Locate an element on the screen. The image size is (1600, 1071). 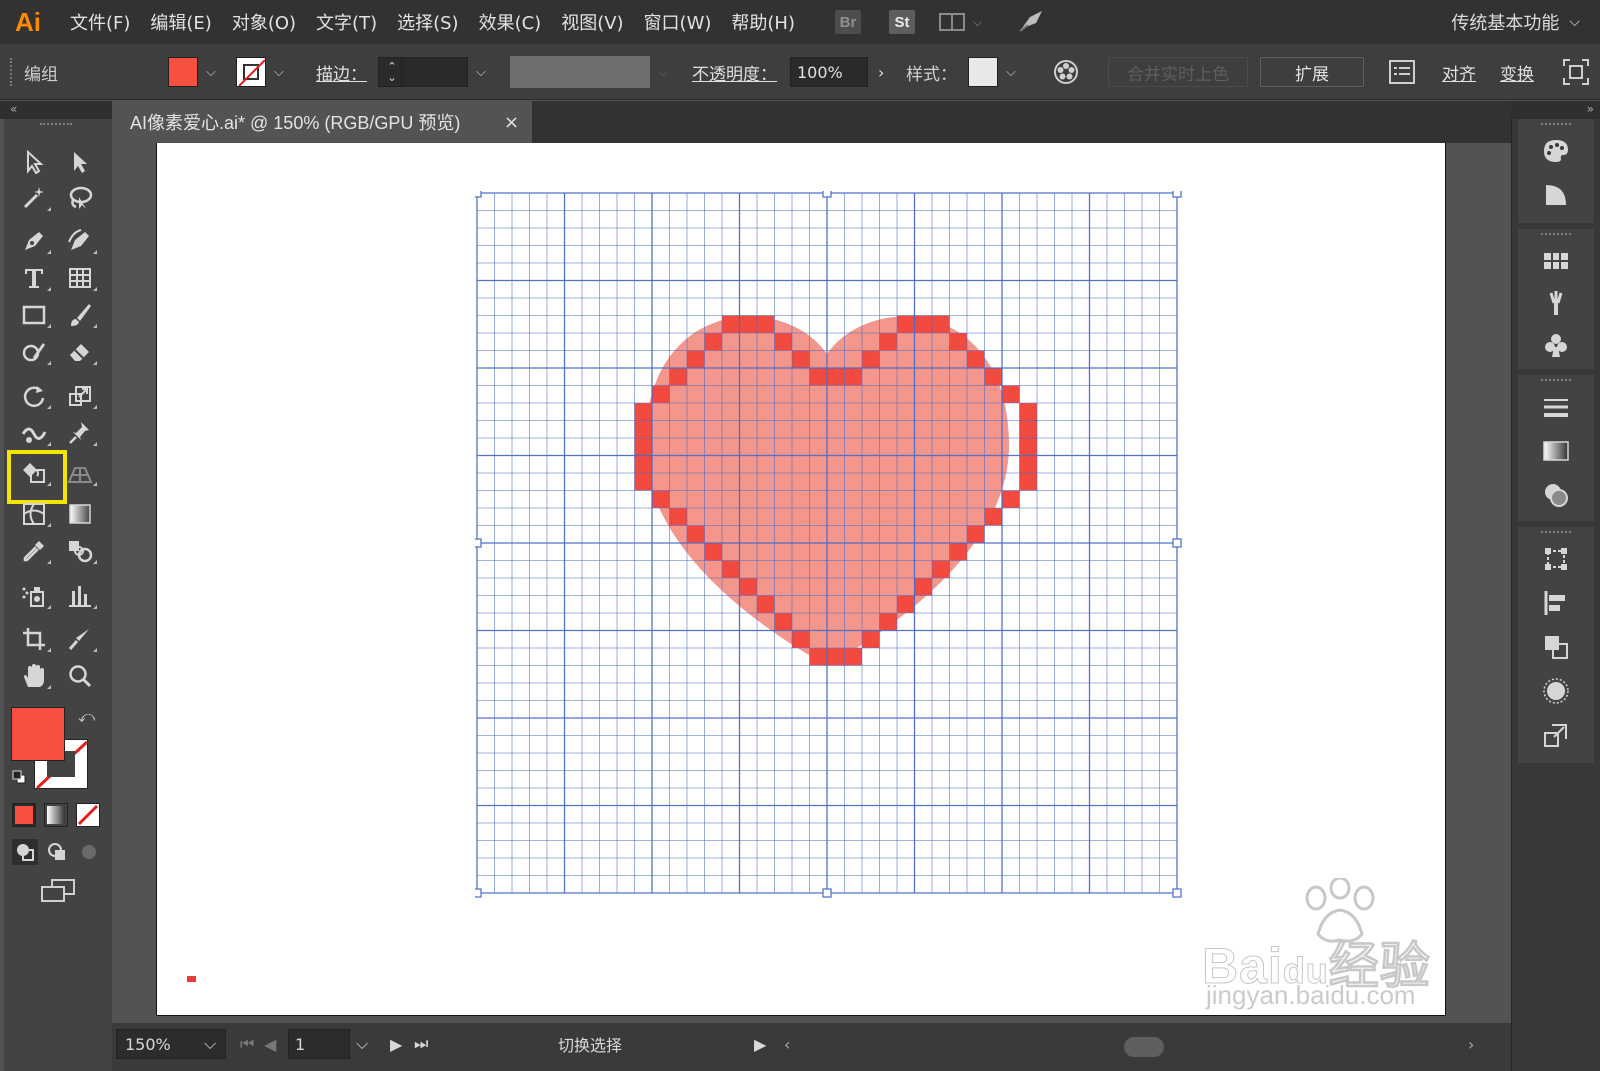
appearance-panel-button is located at coordinates (1556, 691).